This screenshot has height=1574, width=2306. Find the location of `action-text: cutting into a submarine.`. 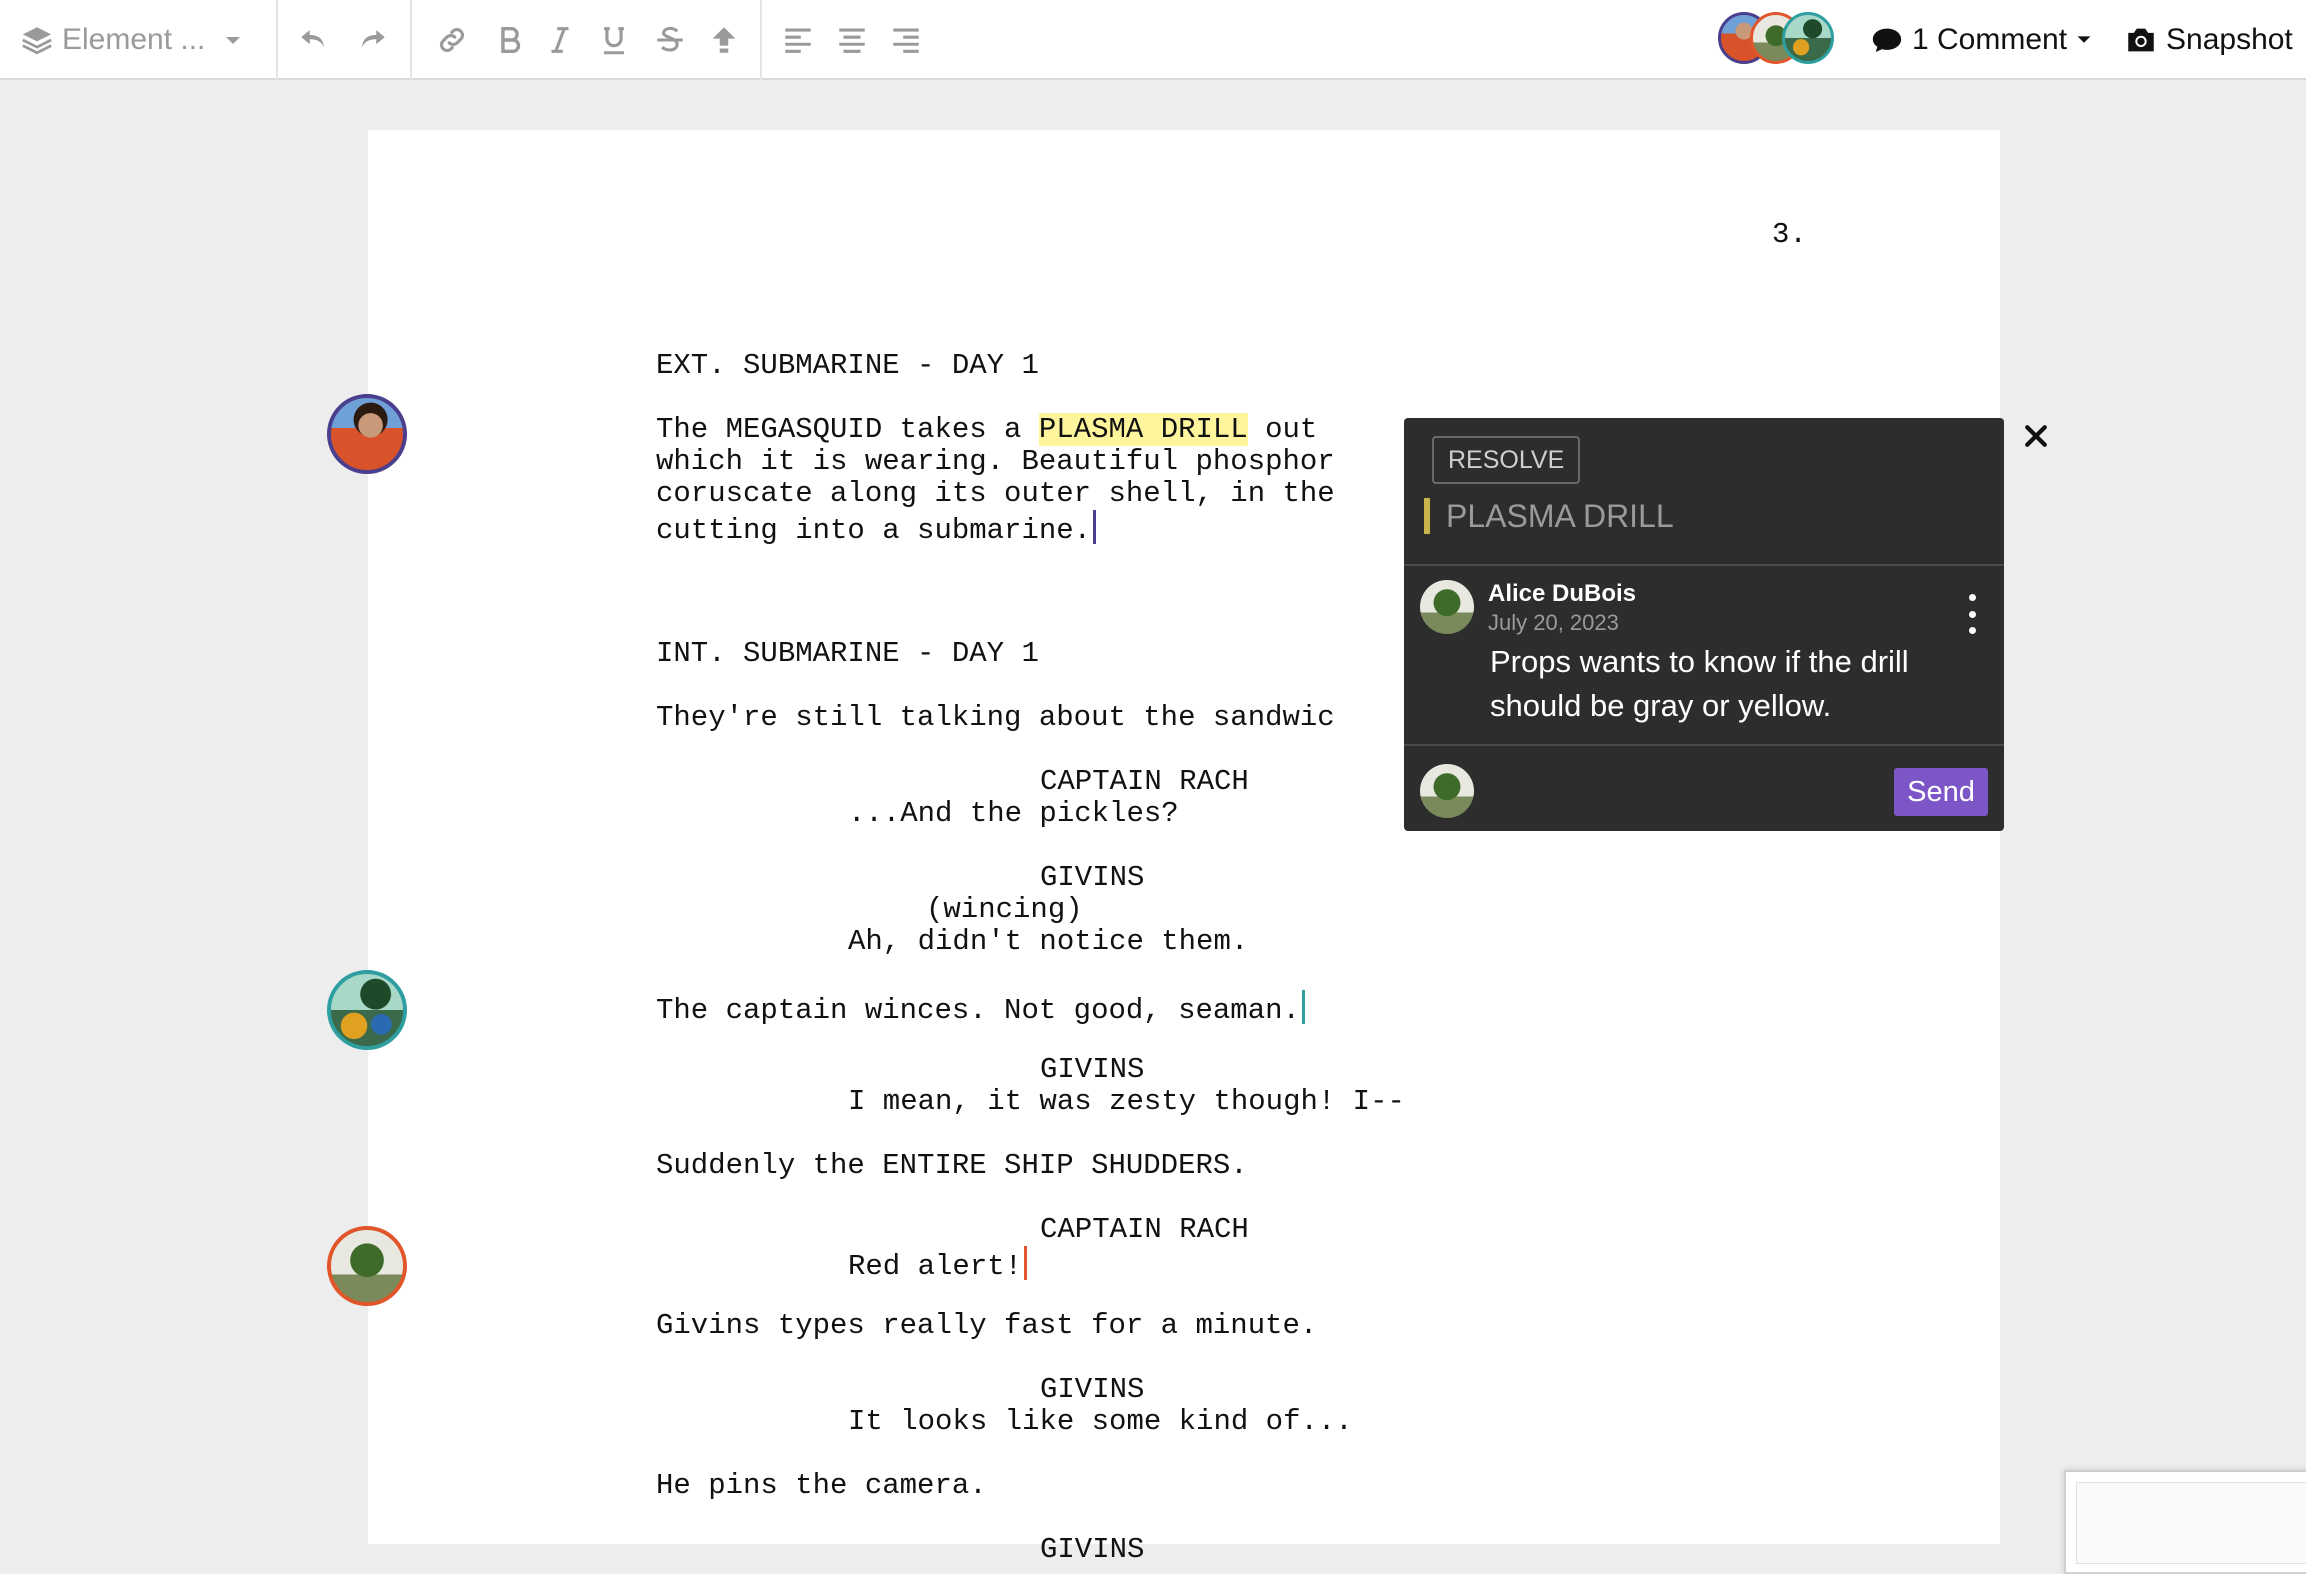

action-text: cutting into a submarine. is located at coordinates (874, 530).